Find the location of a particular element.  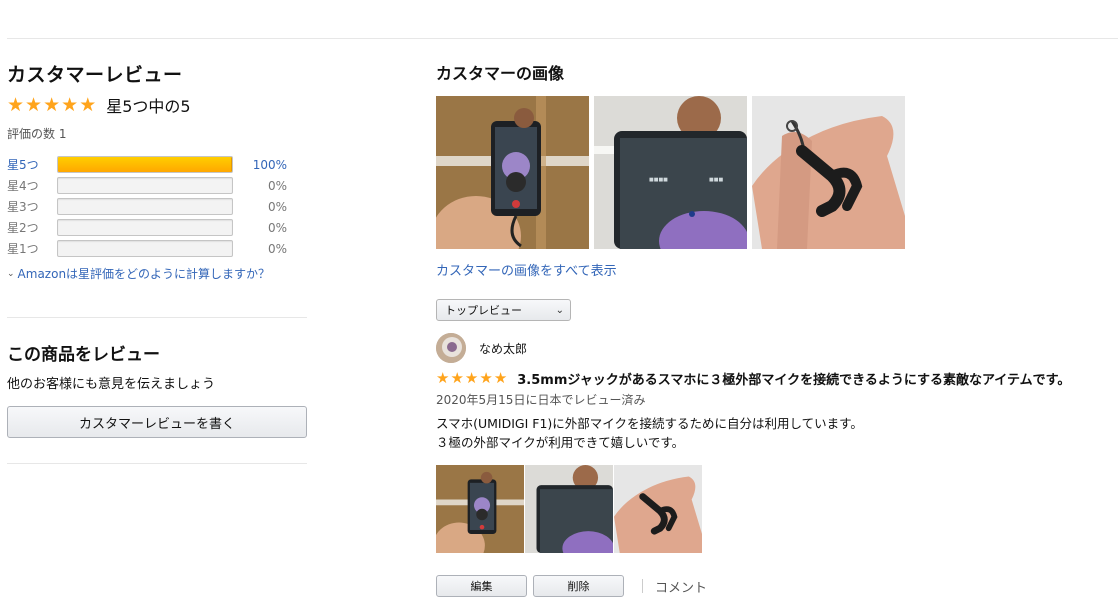

write-review-subtext: 他のお客様にも意見を伝えましょう is located at coordinates (111, 384).